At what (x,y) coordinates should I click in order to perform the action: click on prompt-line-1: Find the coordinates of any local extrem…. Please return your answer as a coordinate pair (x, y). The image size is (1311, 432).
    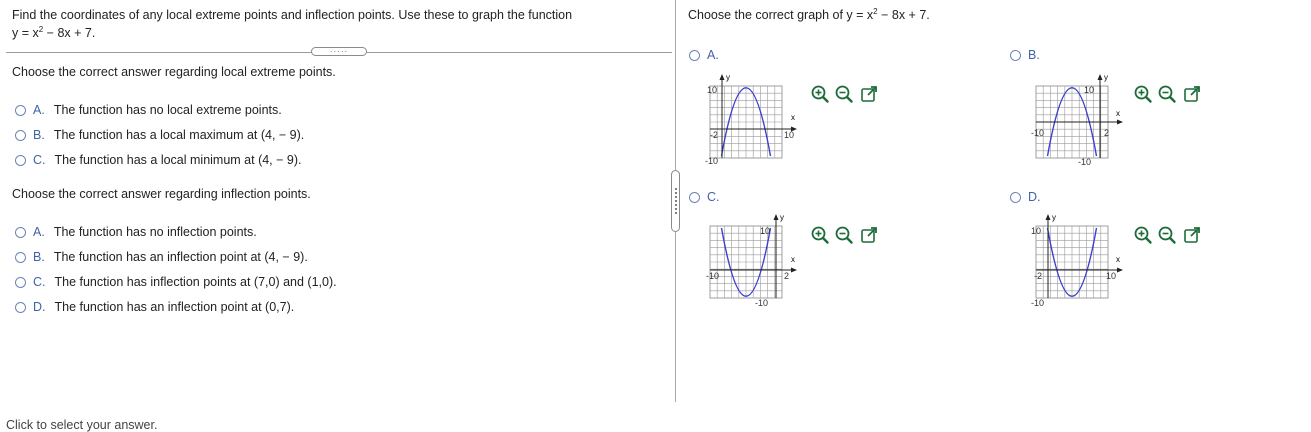
    Looking at the image, I should click on (292, 15).